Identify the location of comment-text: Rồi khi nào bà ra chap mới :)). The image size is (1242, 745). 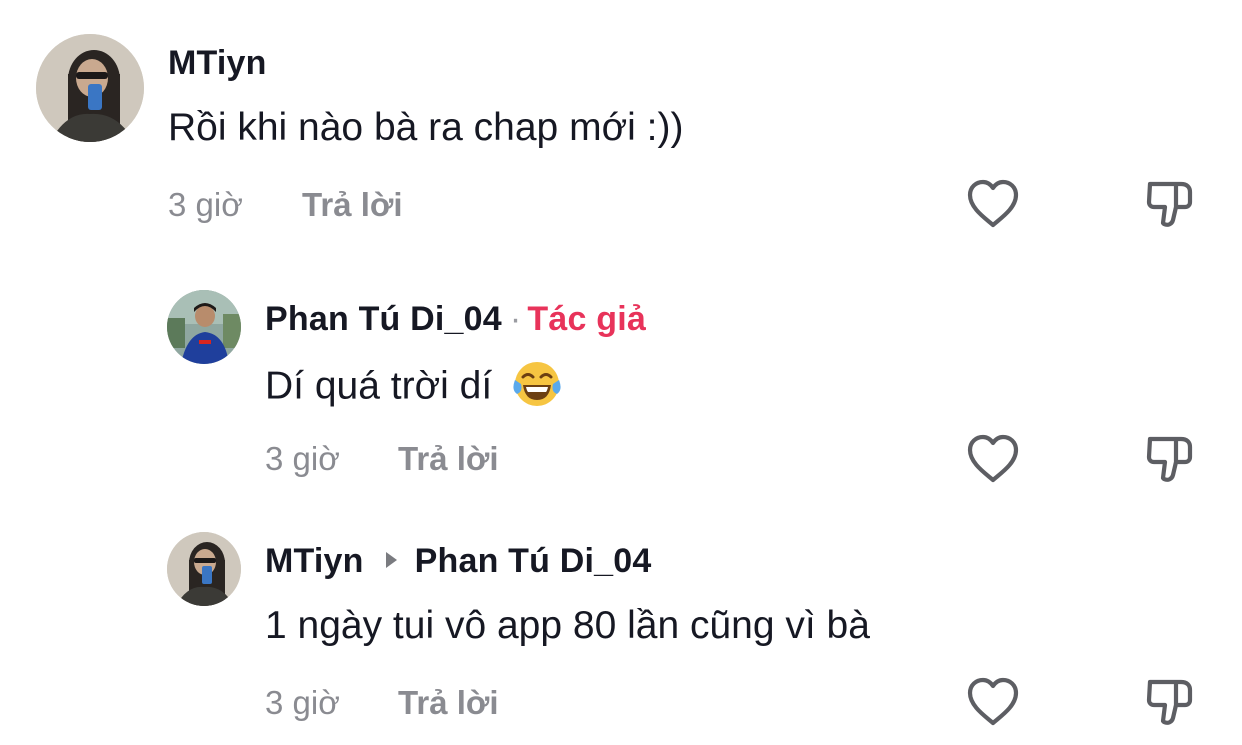
(426, 127).